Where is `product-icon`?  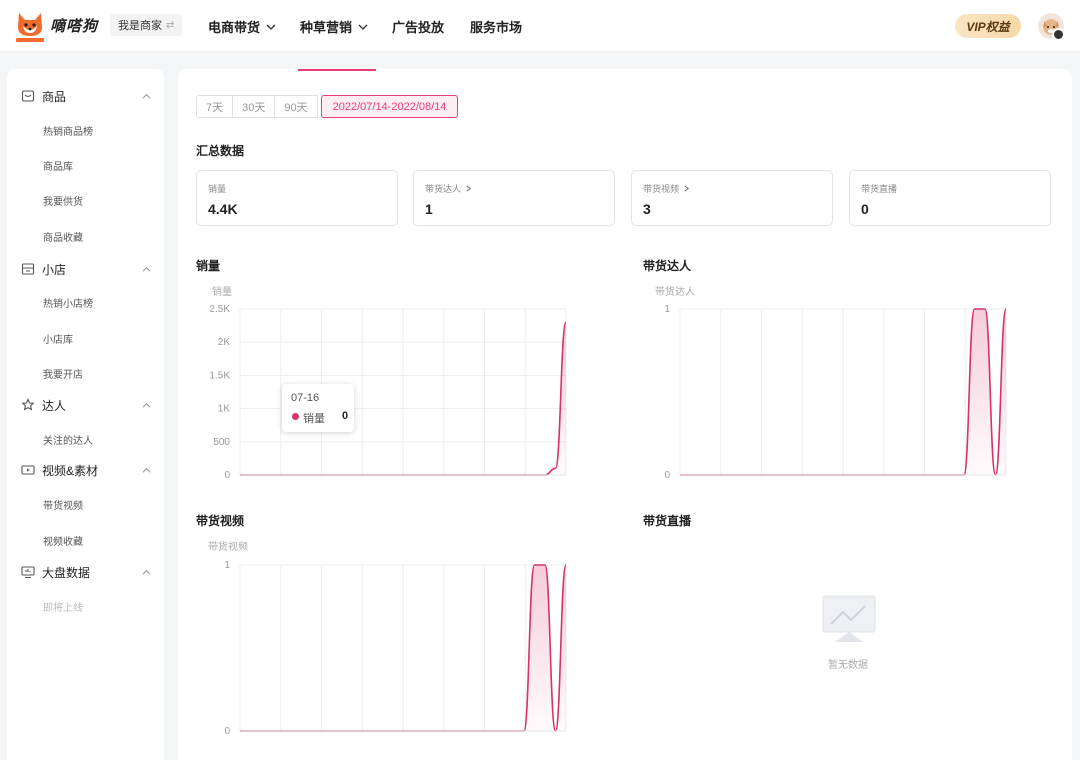 product-icon is located at coordinates (28, 96).